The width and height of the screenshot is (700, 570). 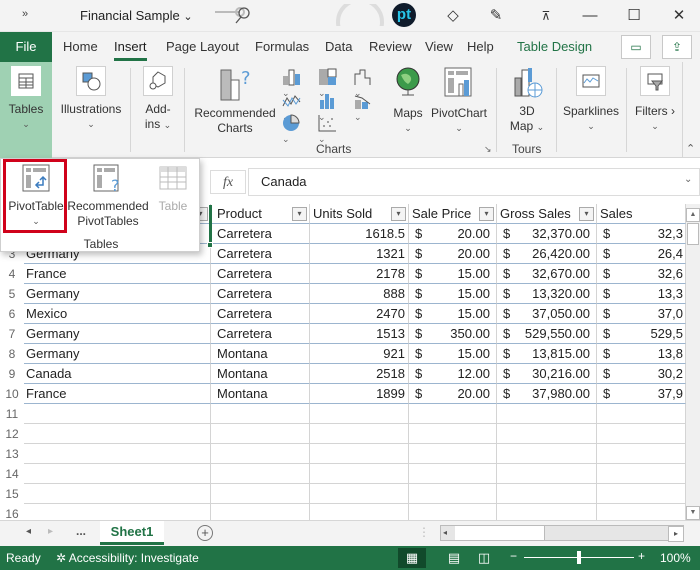 I want to click on split-handle: ⋮, so click(x=424, y=532).